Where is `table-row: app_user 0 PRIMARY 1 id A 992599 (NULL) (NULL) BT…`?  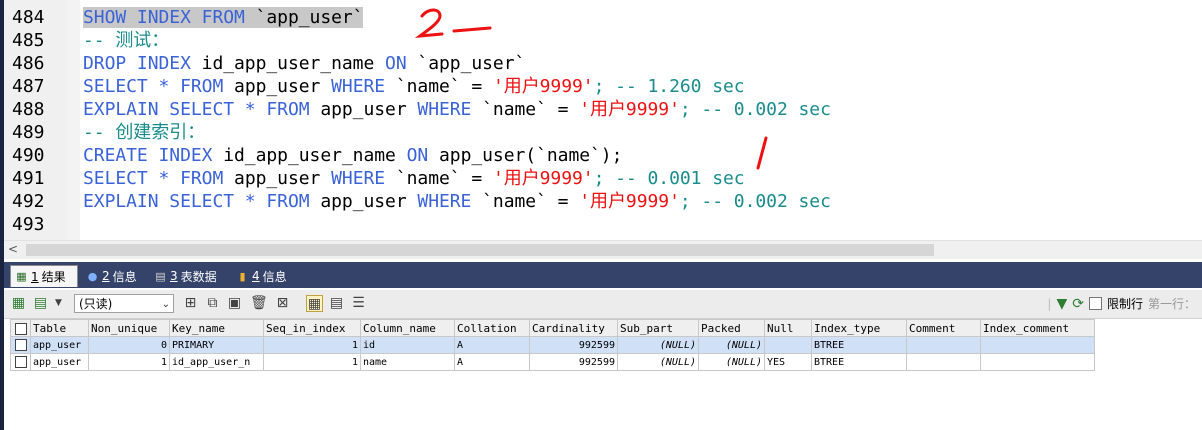 table-row: app_user 0 PRIMARY 1 id A 992599 (NULL) (NULL) BT… is located at coordinates (552, 345).